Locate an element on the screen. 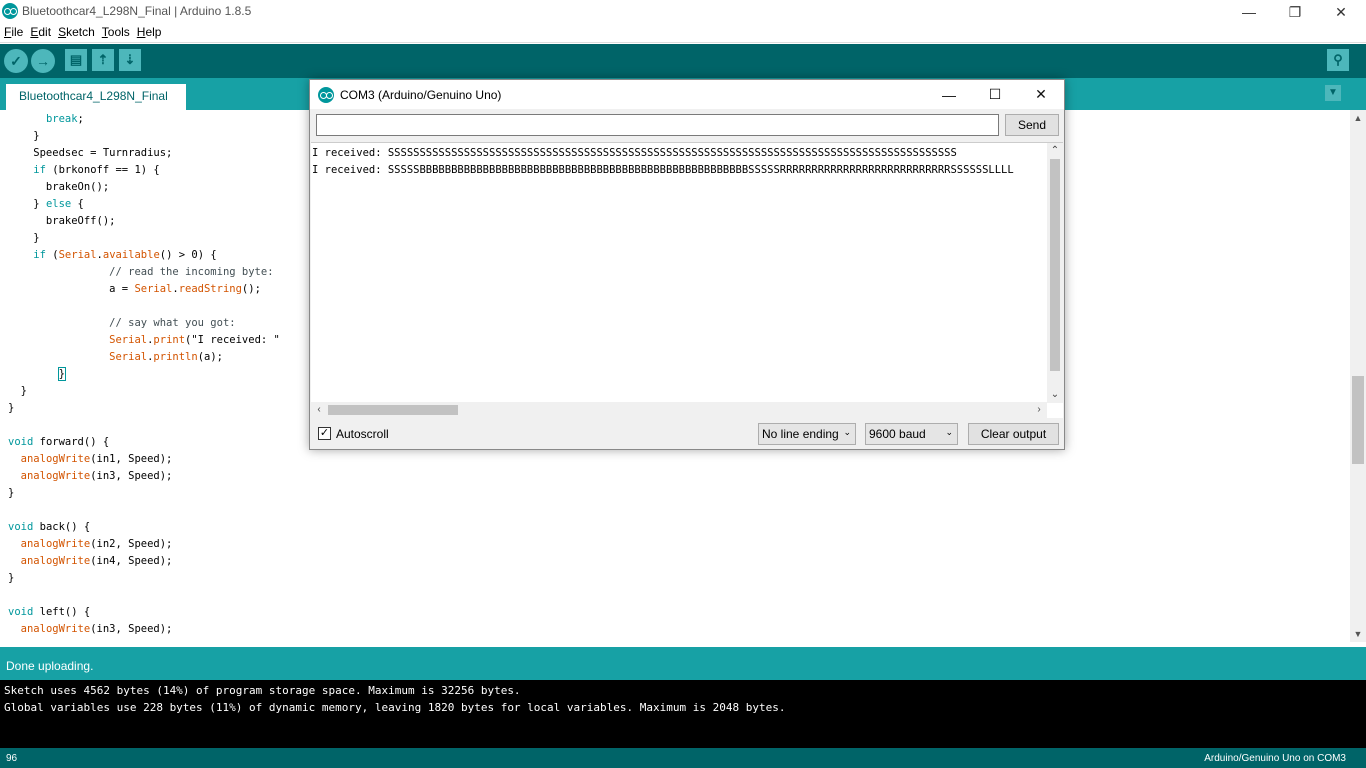 The image size is (1366, 768). tab-sketch: Bluetoothcar4_L298N_Final is located at coordinates (96, 97).